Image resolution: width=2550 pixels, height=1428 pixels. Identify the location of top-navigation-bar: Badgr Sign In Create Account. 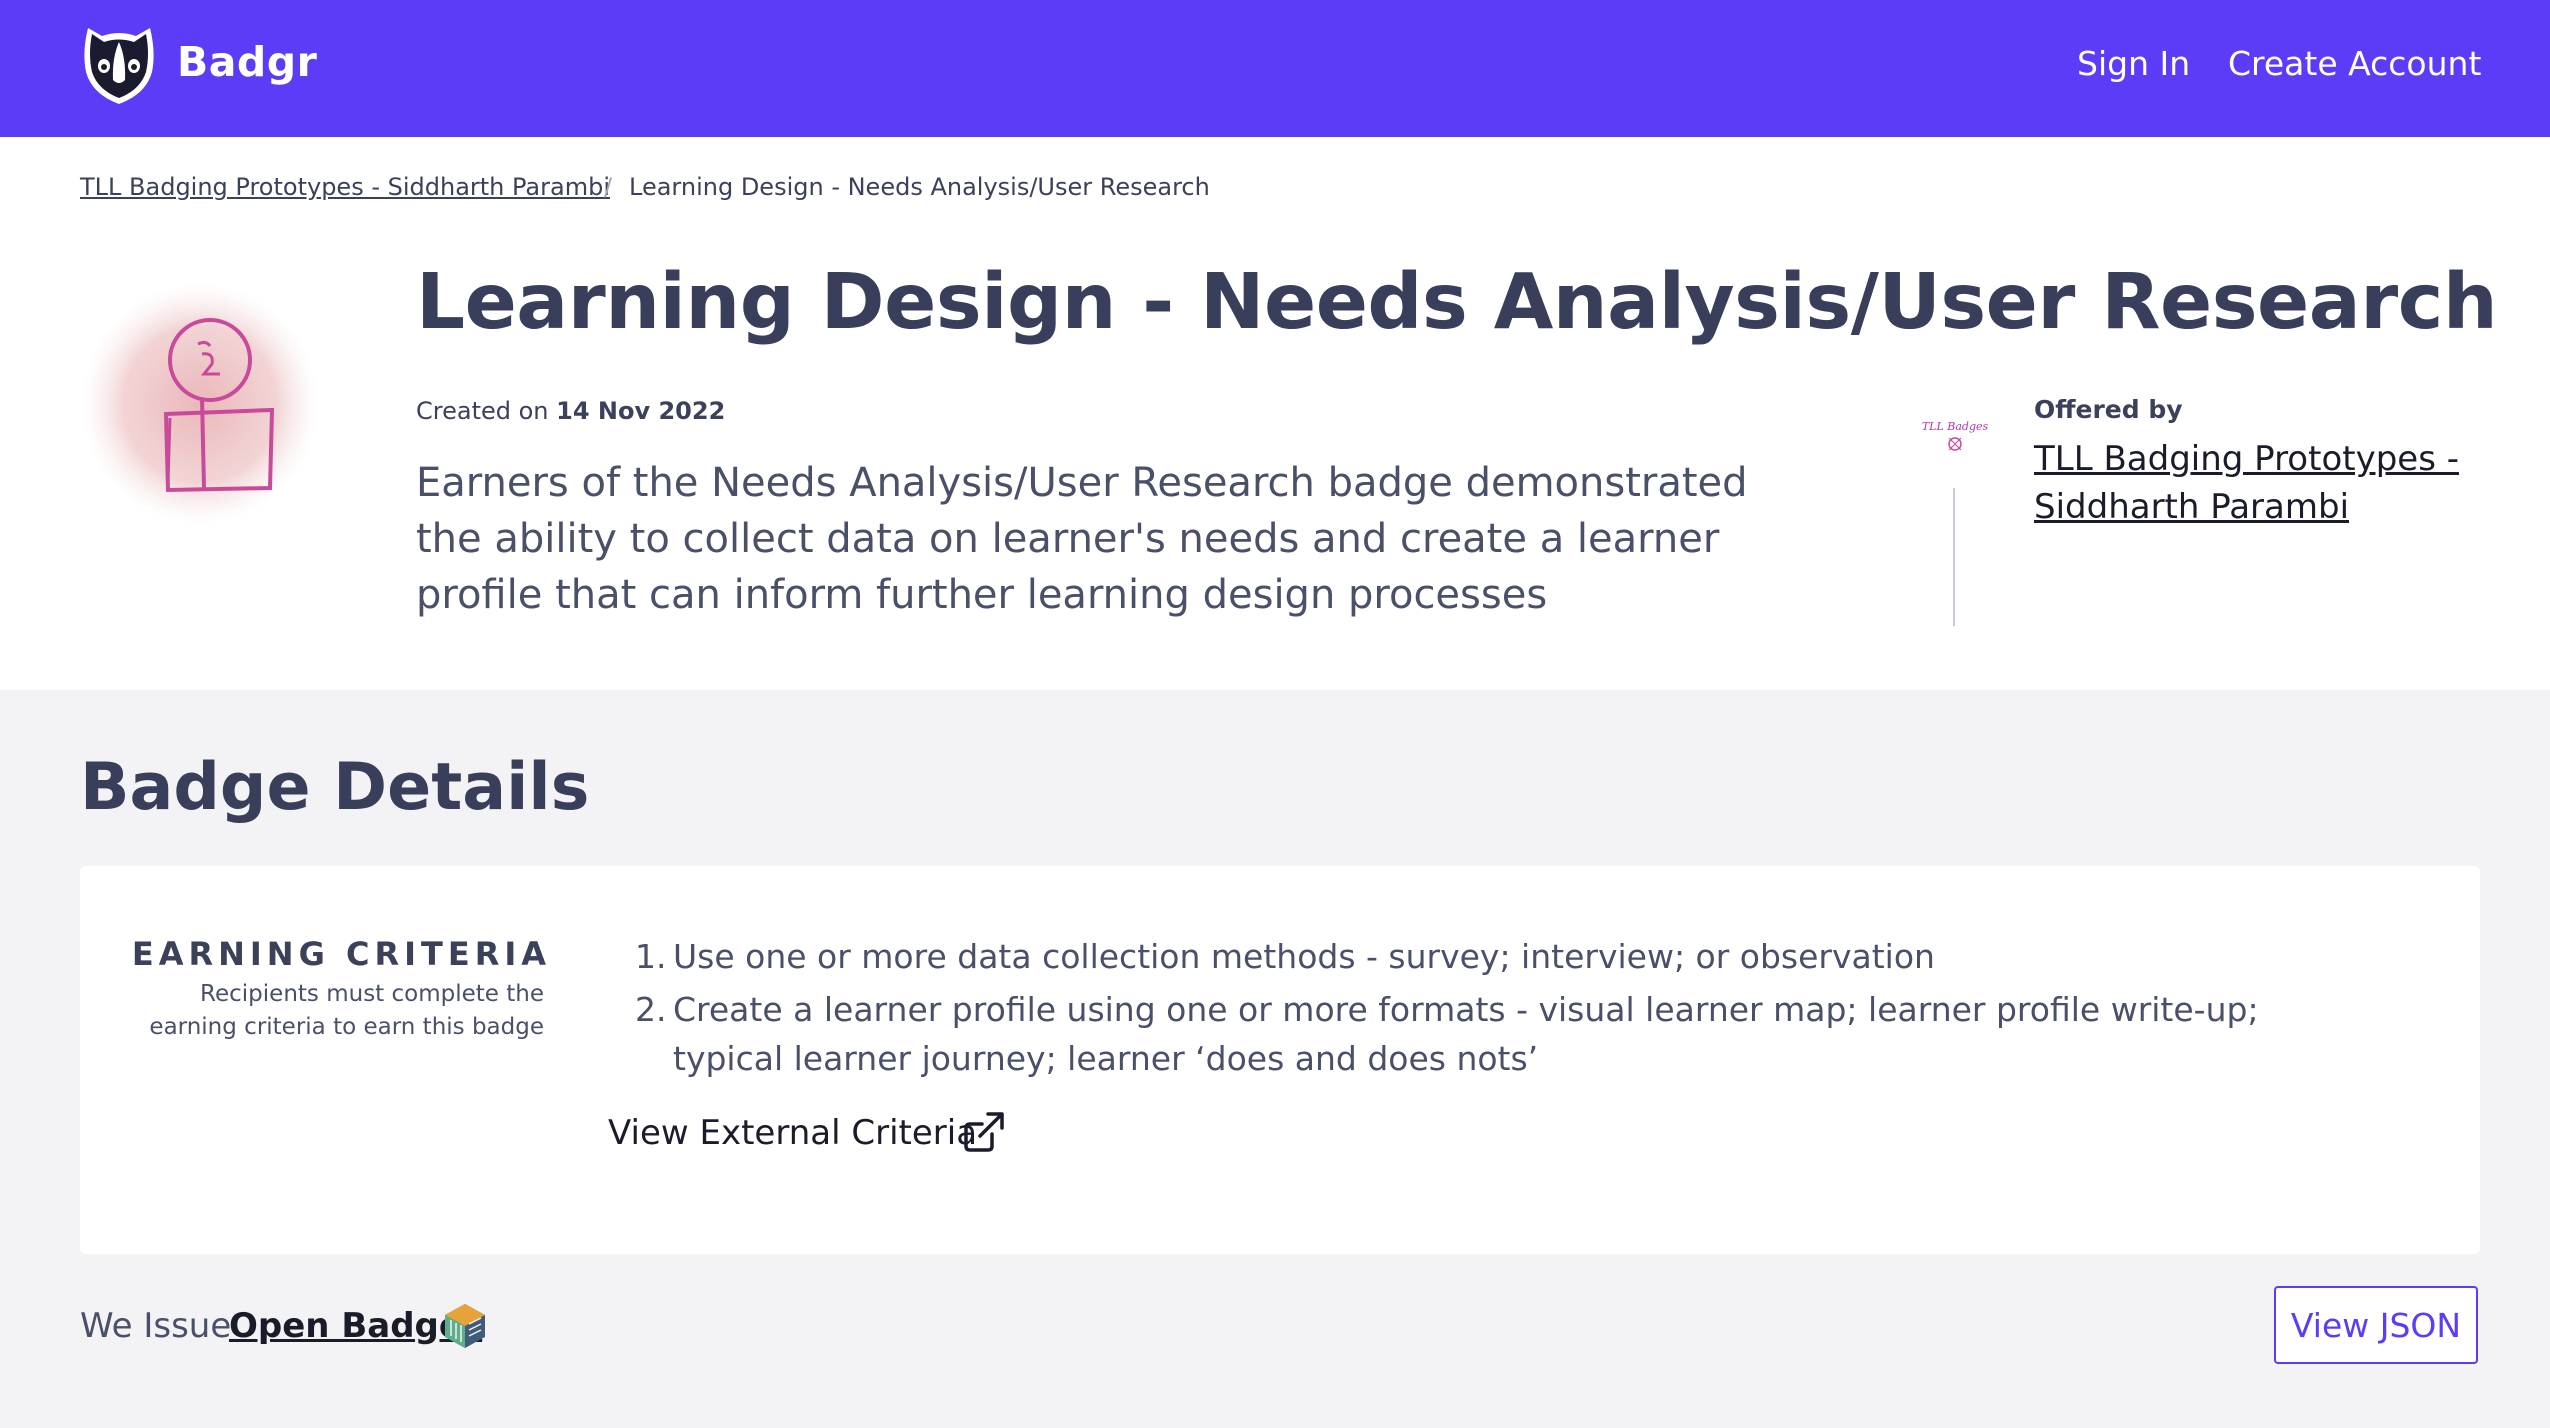
(1275, 68).